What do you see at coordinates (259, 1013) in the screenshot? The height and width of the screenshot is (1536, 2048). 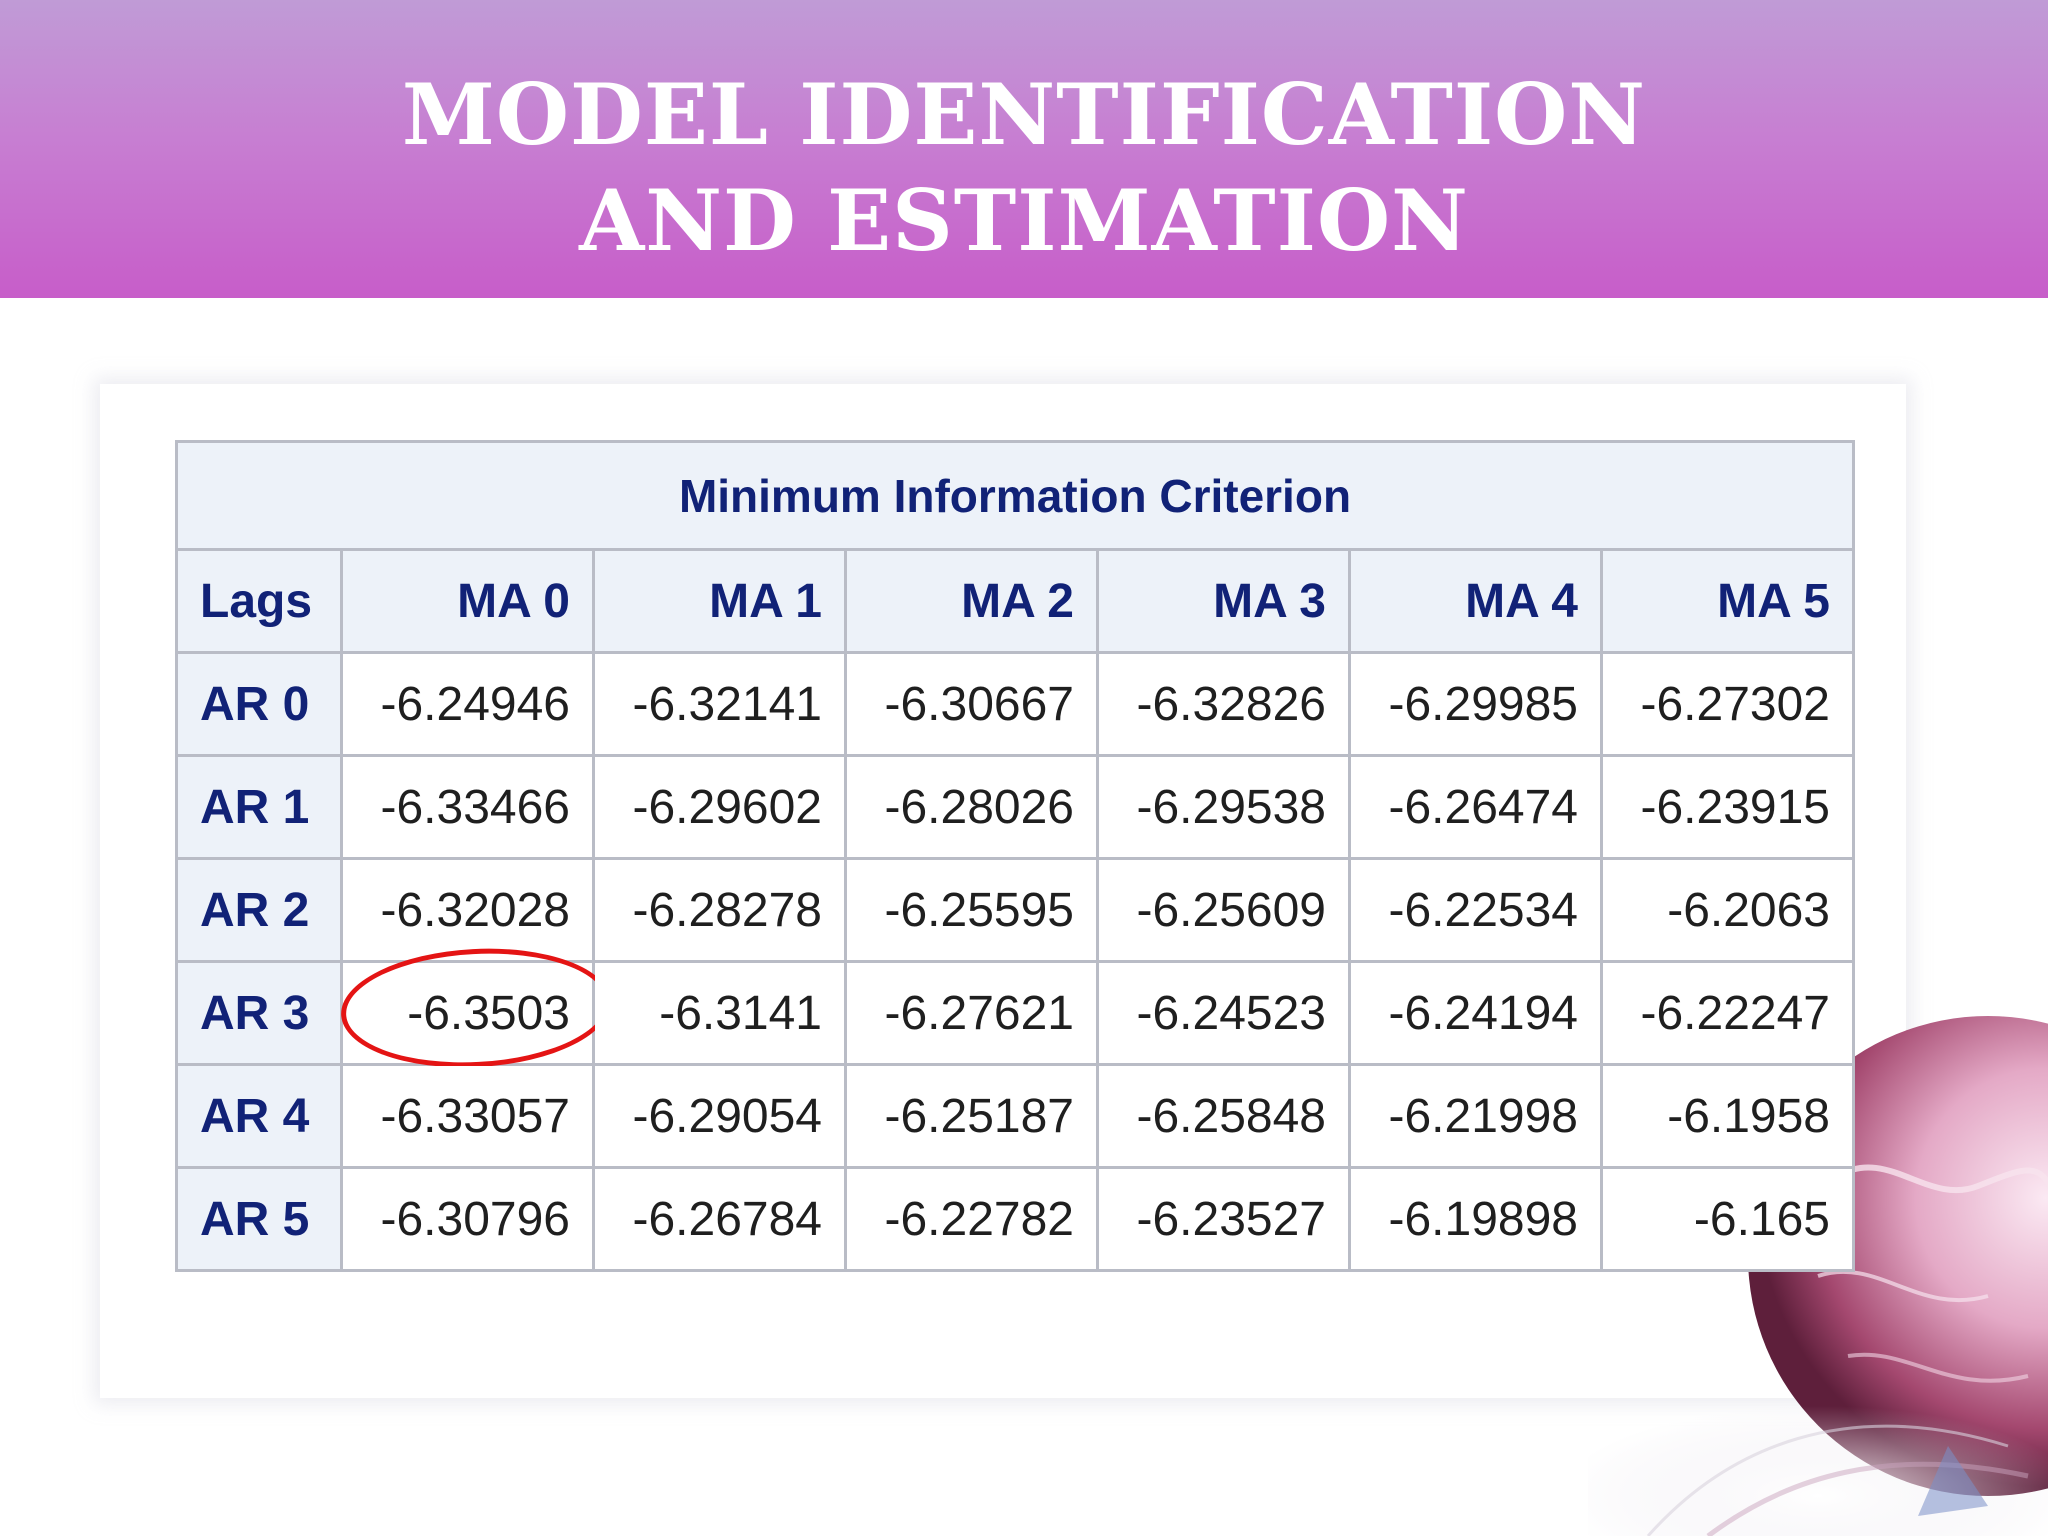 I see `row-header: AR 3` at bounding box center [259, 1013].